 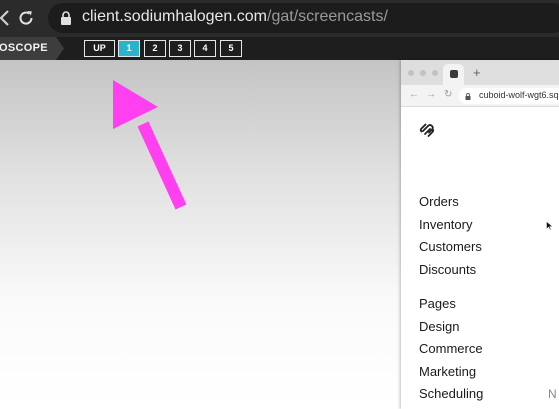 What do you see at coordinates (550, 224) in the screenshot?
I see `mouse-cursor-icon` at bounding box center [550, 224].